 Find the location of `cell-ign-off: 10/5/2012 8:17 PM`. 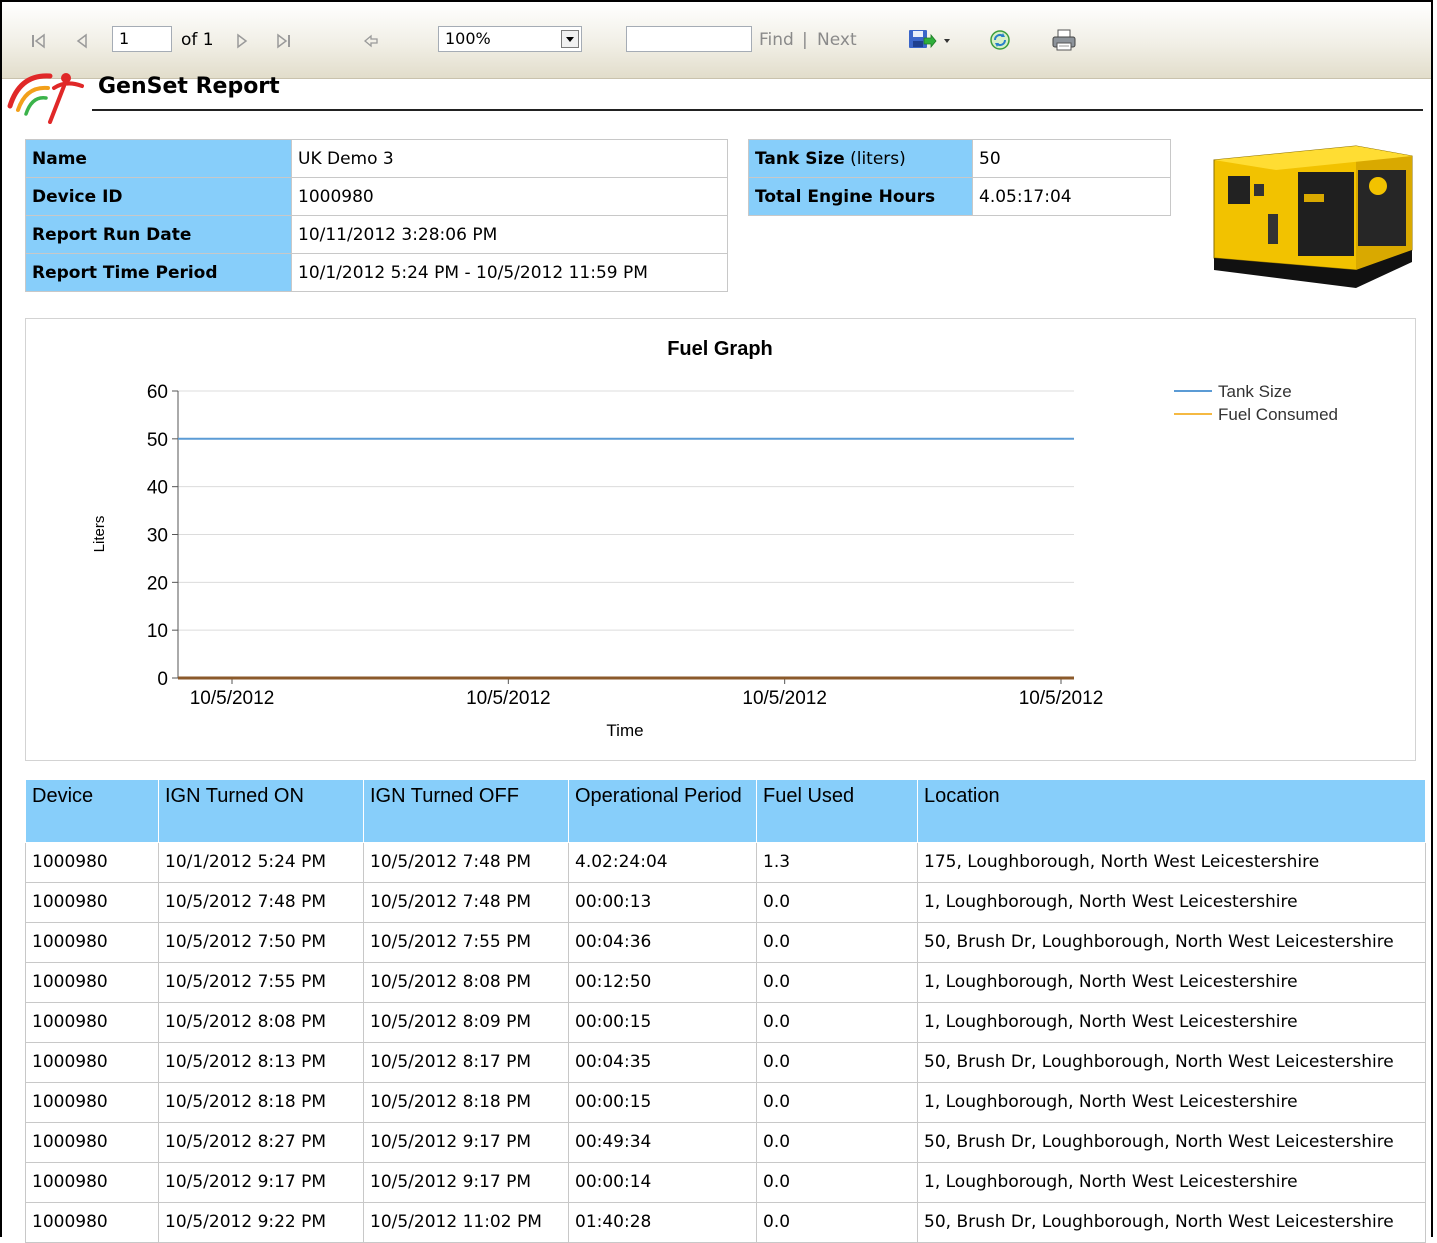

cell-ign-off: 10/5/2012 8:17 PM is located at coordinates (466, 1062).